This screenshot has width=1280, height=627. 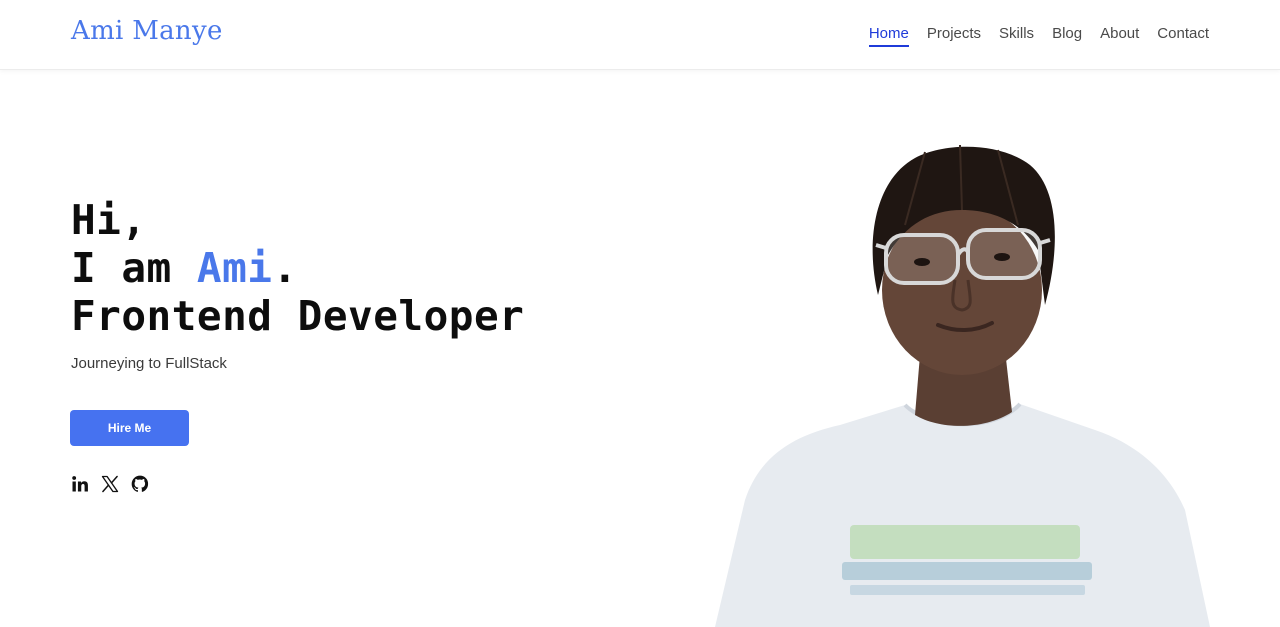 I want to click on github-icon, so click(x=140, y=483).